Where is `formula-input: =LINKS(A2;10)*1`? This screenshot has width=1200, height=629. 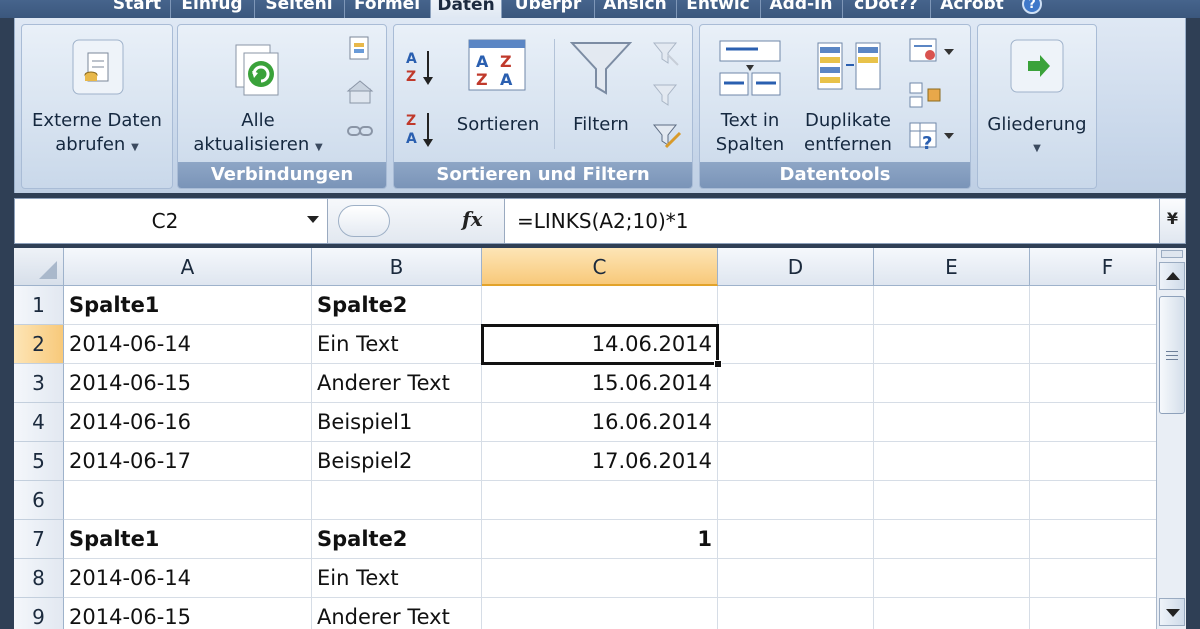
formula-input: =LINKS(A2;10)*1 is located at coordinates (603, 221).